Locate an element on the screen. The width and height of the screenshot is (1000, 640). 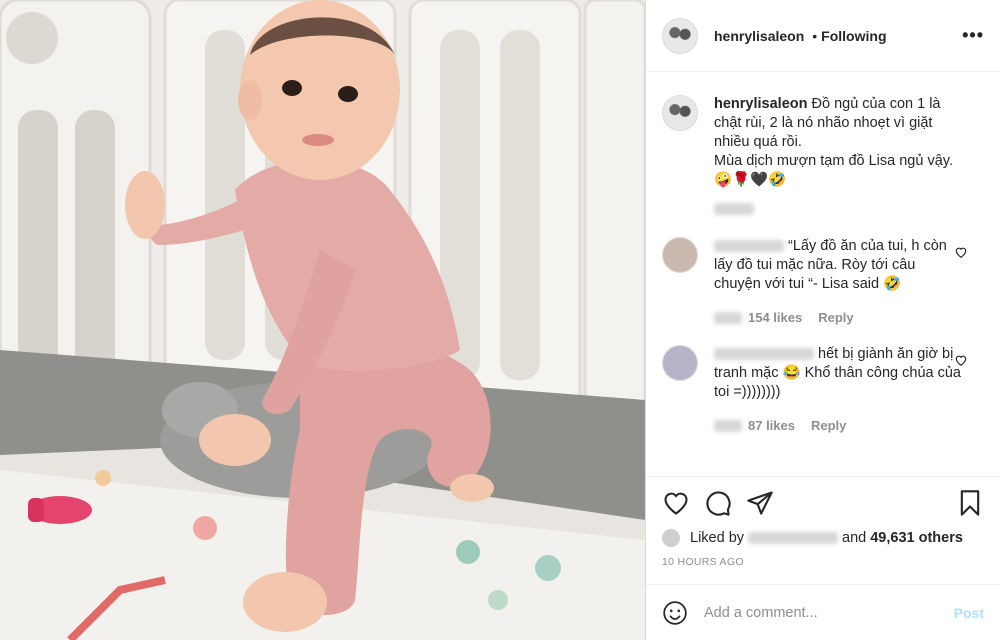
caption-avatar is located at coordinates (680, 113).